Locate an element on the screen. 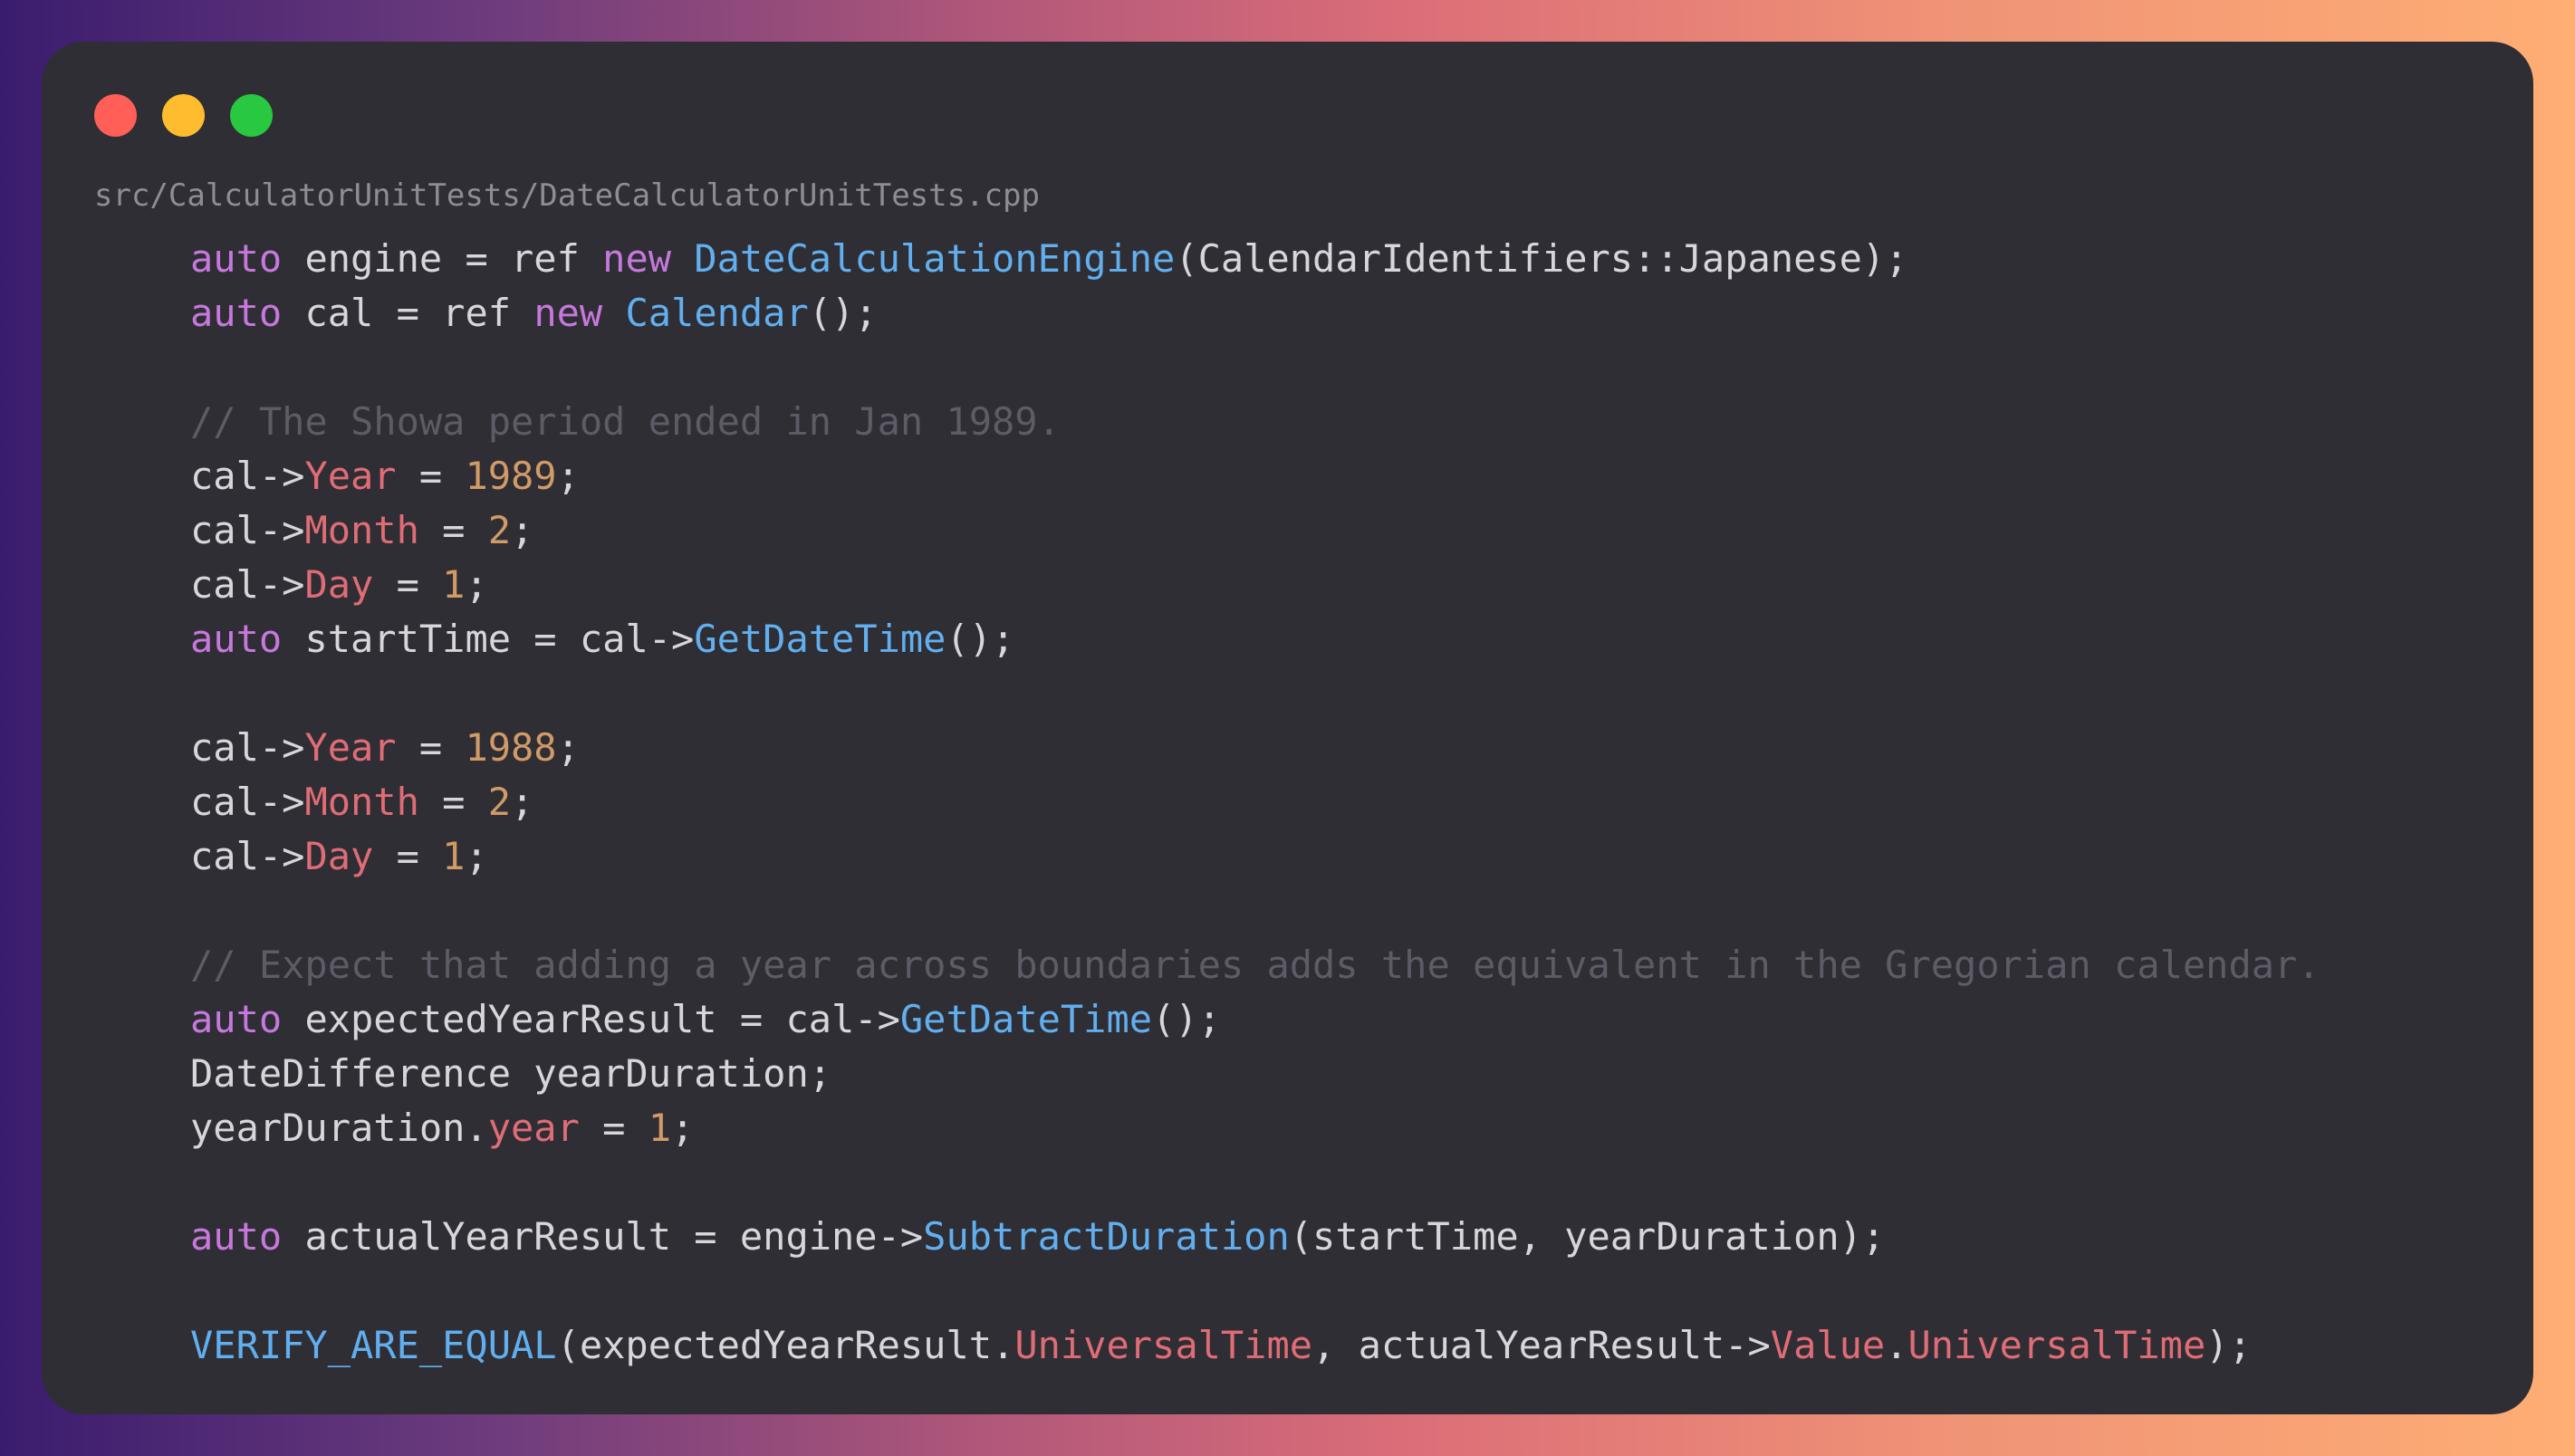 The height and width of the screenshot is (1456, 2575). code-line: yearDuration.year = 1; is located at coordinates (1343, 1128).